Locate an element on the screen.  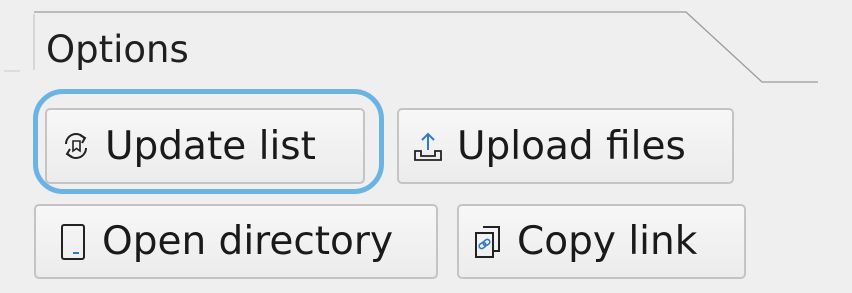
open-directory-button: Open directory is located at coordinates (236, 241).